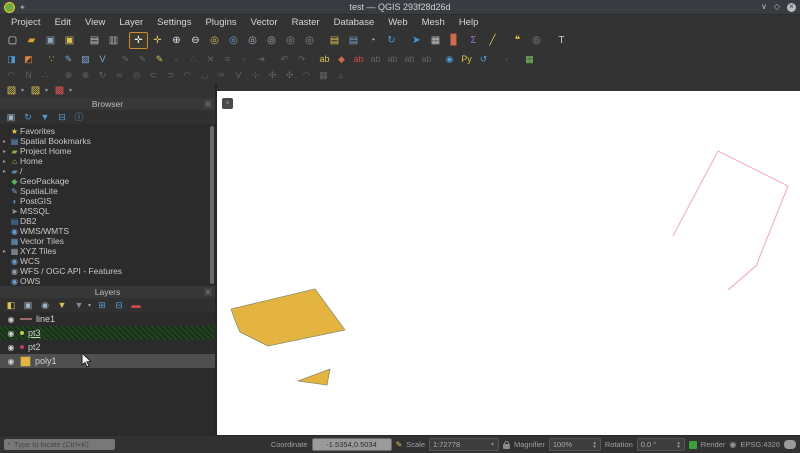 Image resolution: width=800 pixels, height=453 pixels. What do you see at coordinates (469, 22) in the screenshot?
I see `menu-help: Help` at bounding box center [469, 22].